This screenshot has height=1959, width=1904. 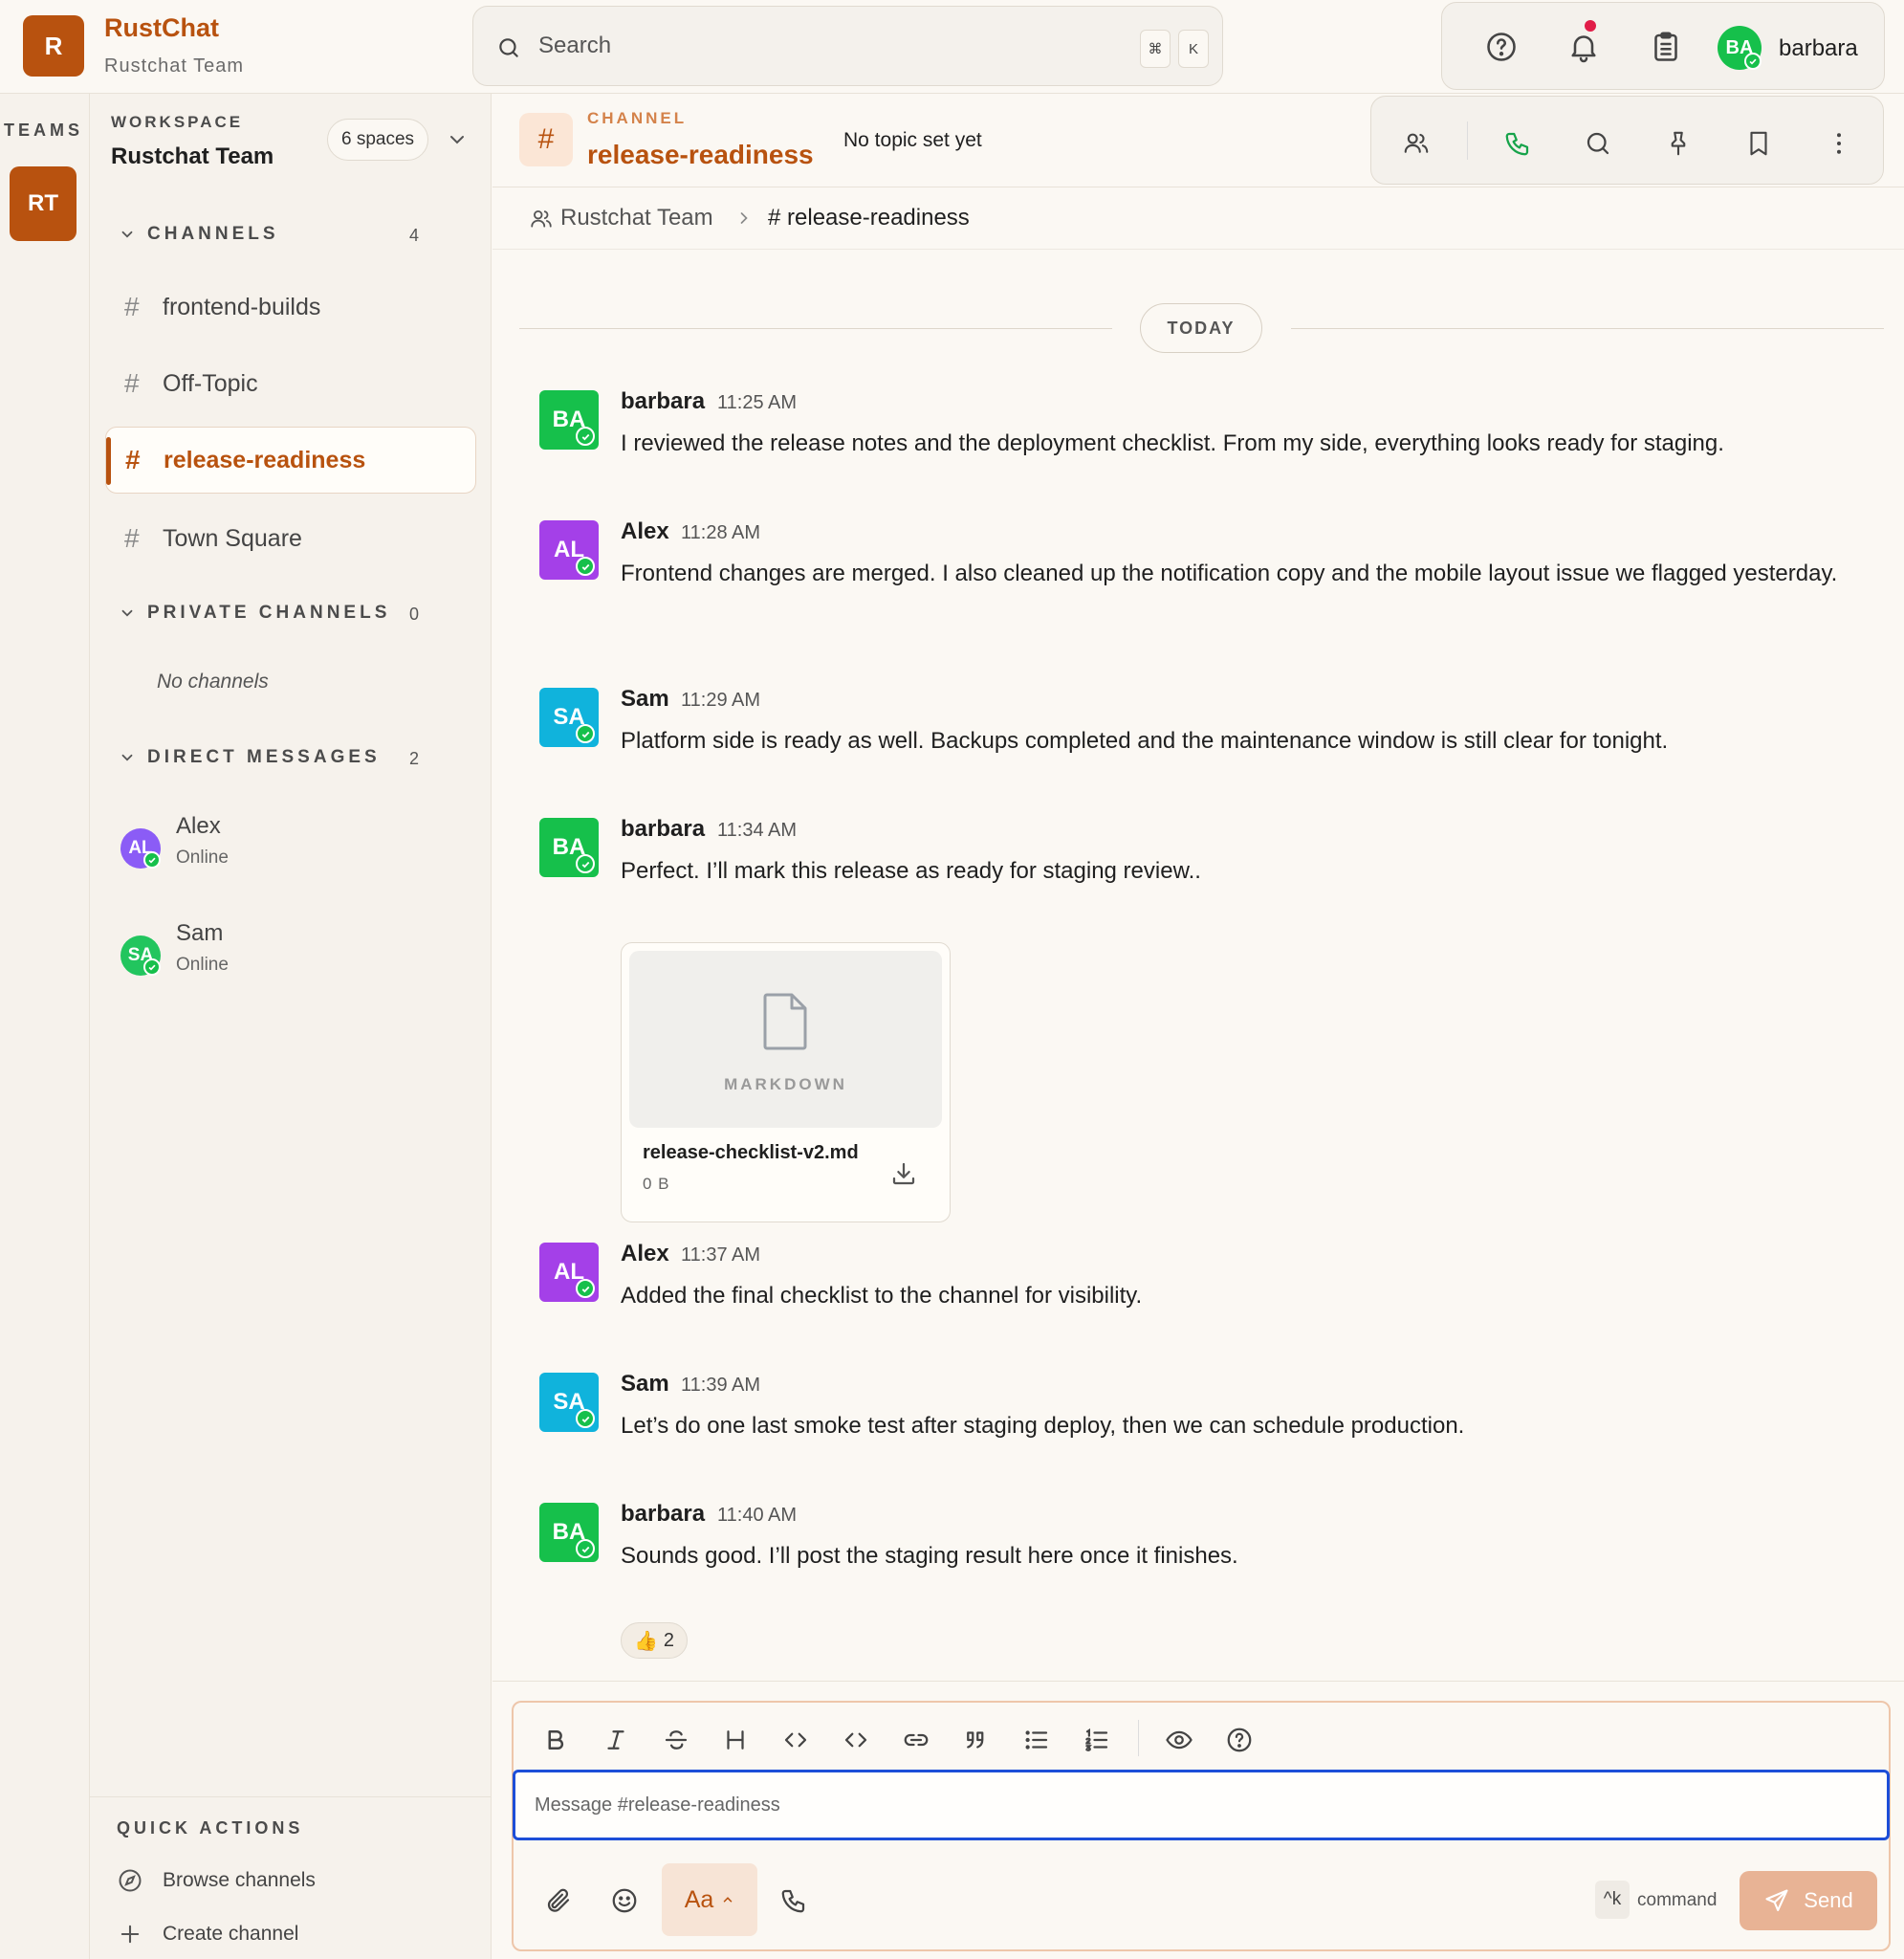 I want to click on bookmark-icon, so click(x=1759, y=144).